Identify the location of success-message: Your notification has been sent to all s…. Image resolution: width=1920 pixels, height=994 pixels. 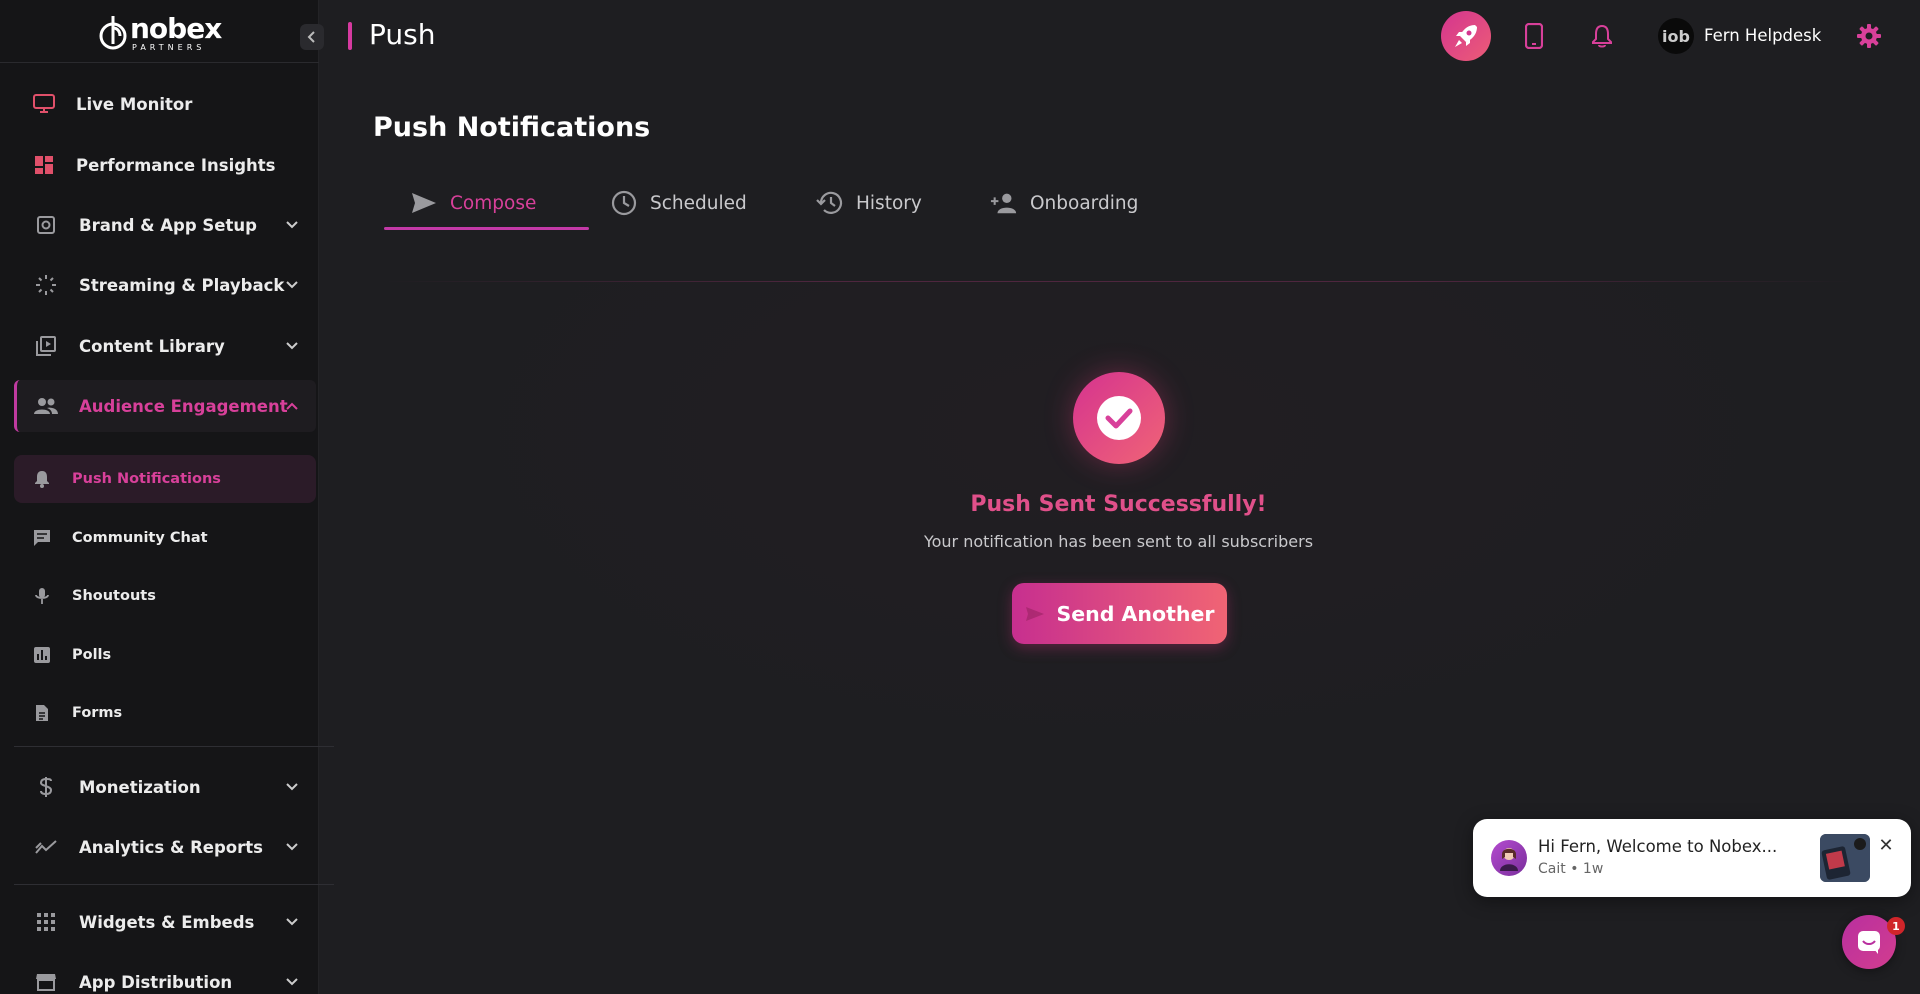
(1118, 541).